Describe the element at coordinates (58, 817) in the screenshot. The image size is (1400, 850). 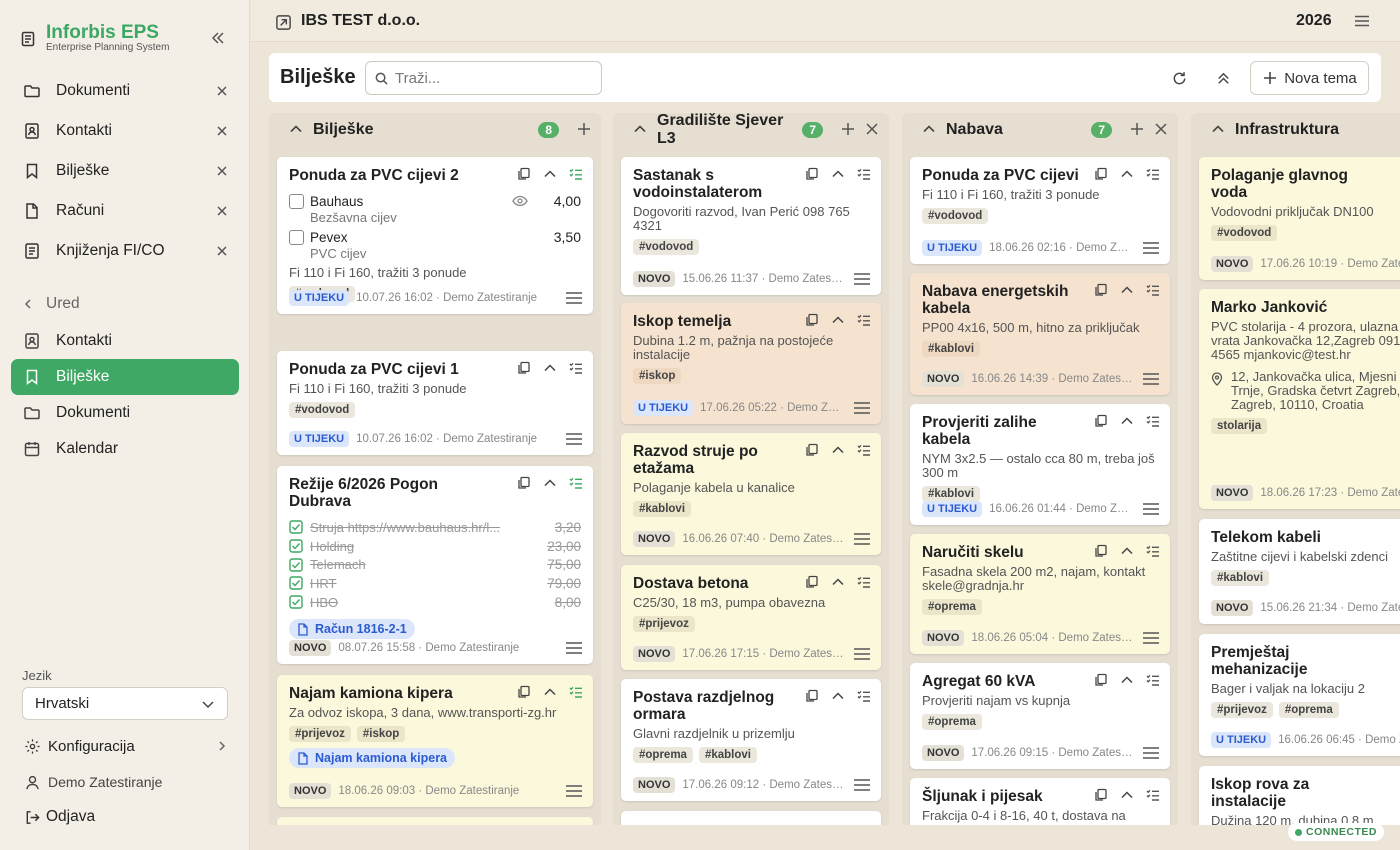
I see `logout-button: Odjava` at that location.